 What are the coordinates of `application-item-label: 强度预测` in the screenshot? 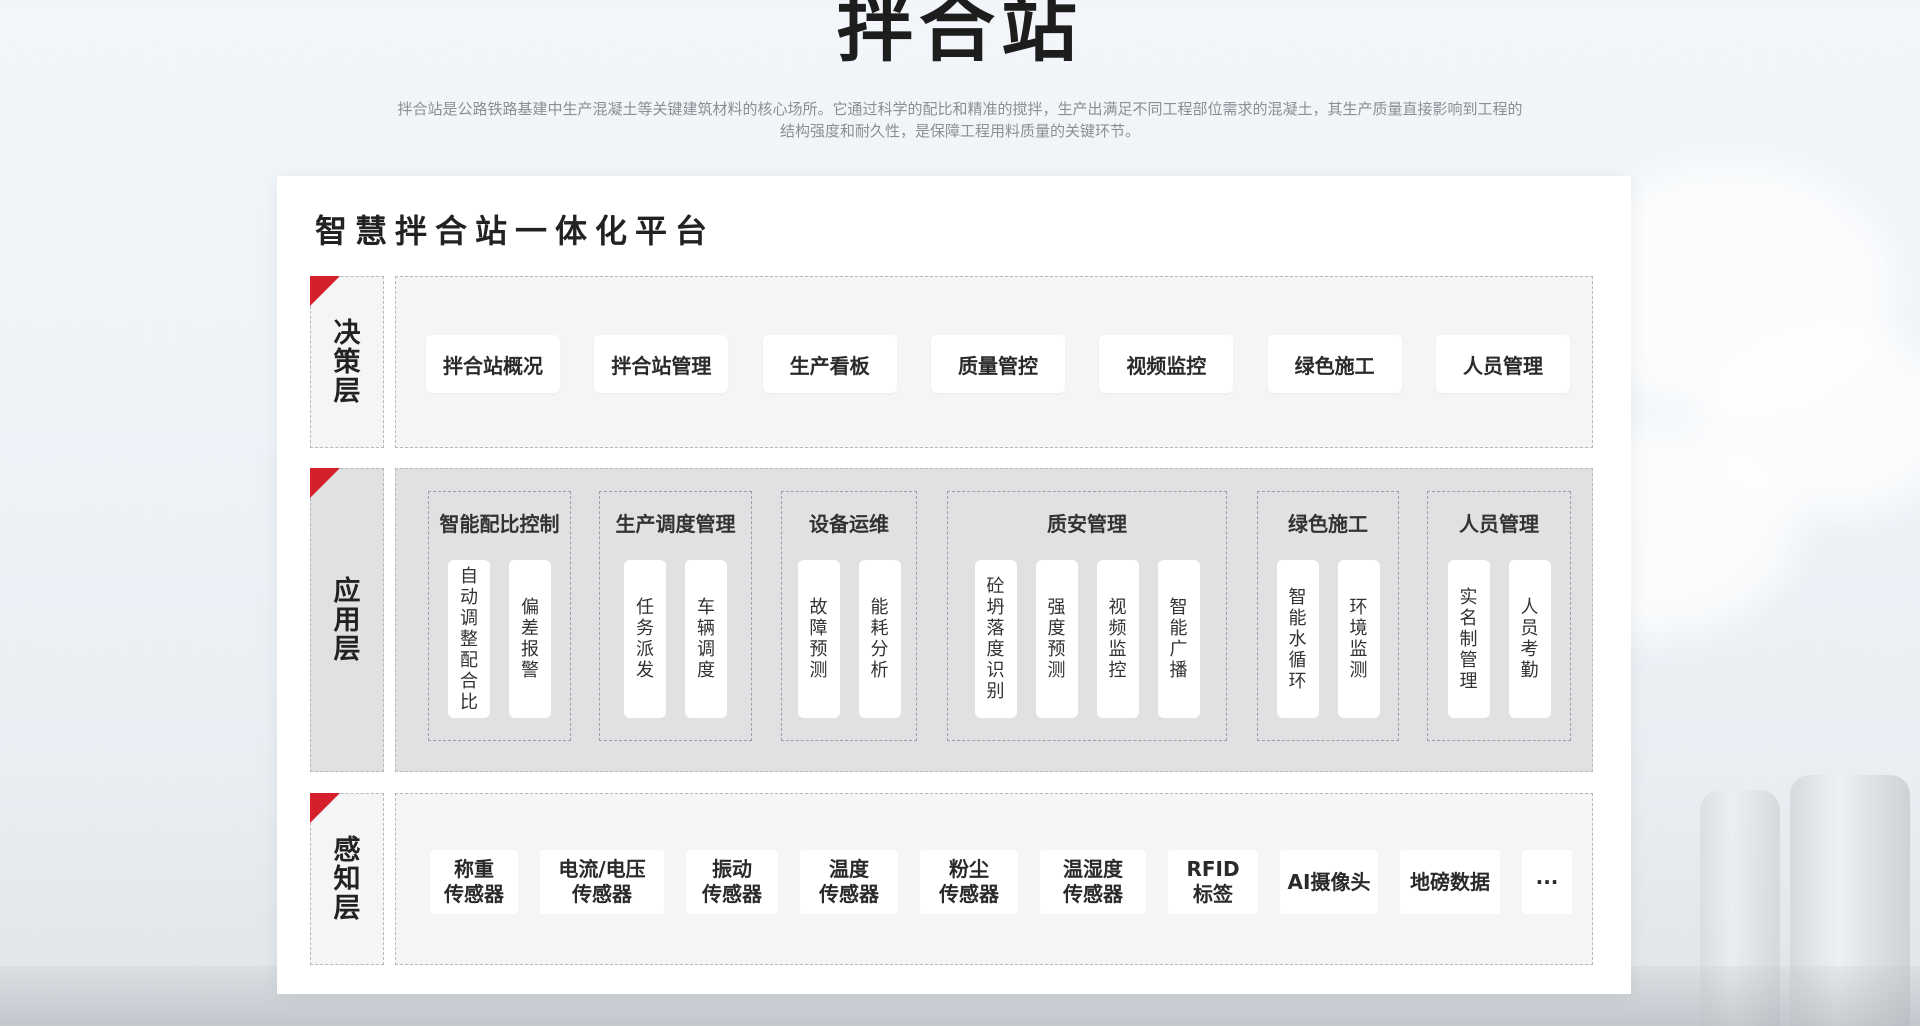 It's located at (1056, 639).